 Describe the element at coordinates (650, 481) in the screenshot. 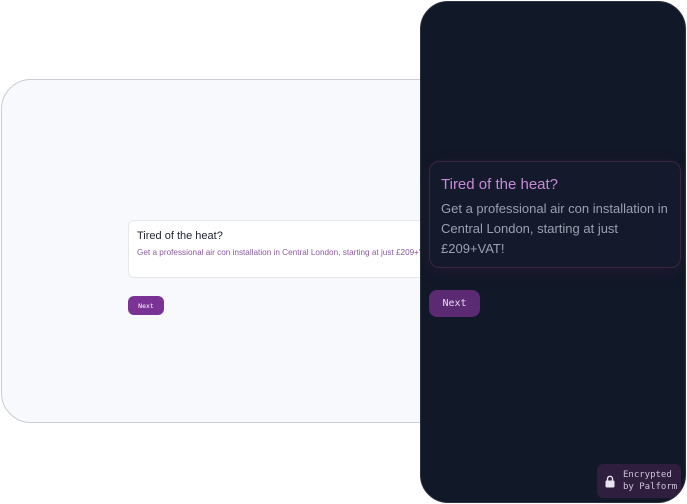

I see `badge-label: Encrypted by Palform` at that location.